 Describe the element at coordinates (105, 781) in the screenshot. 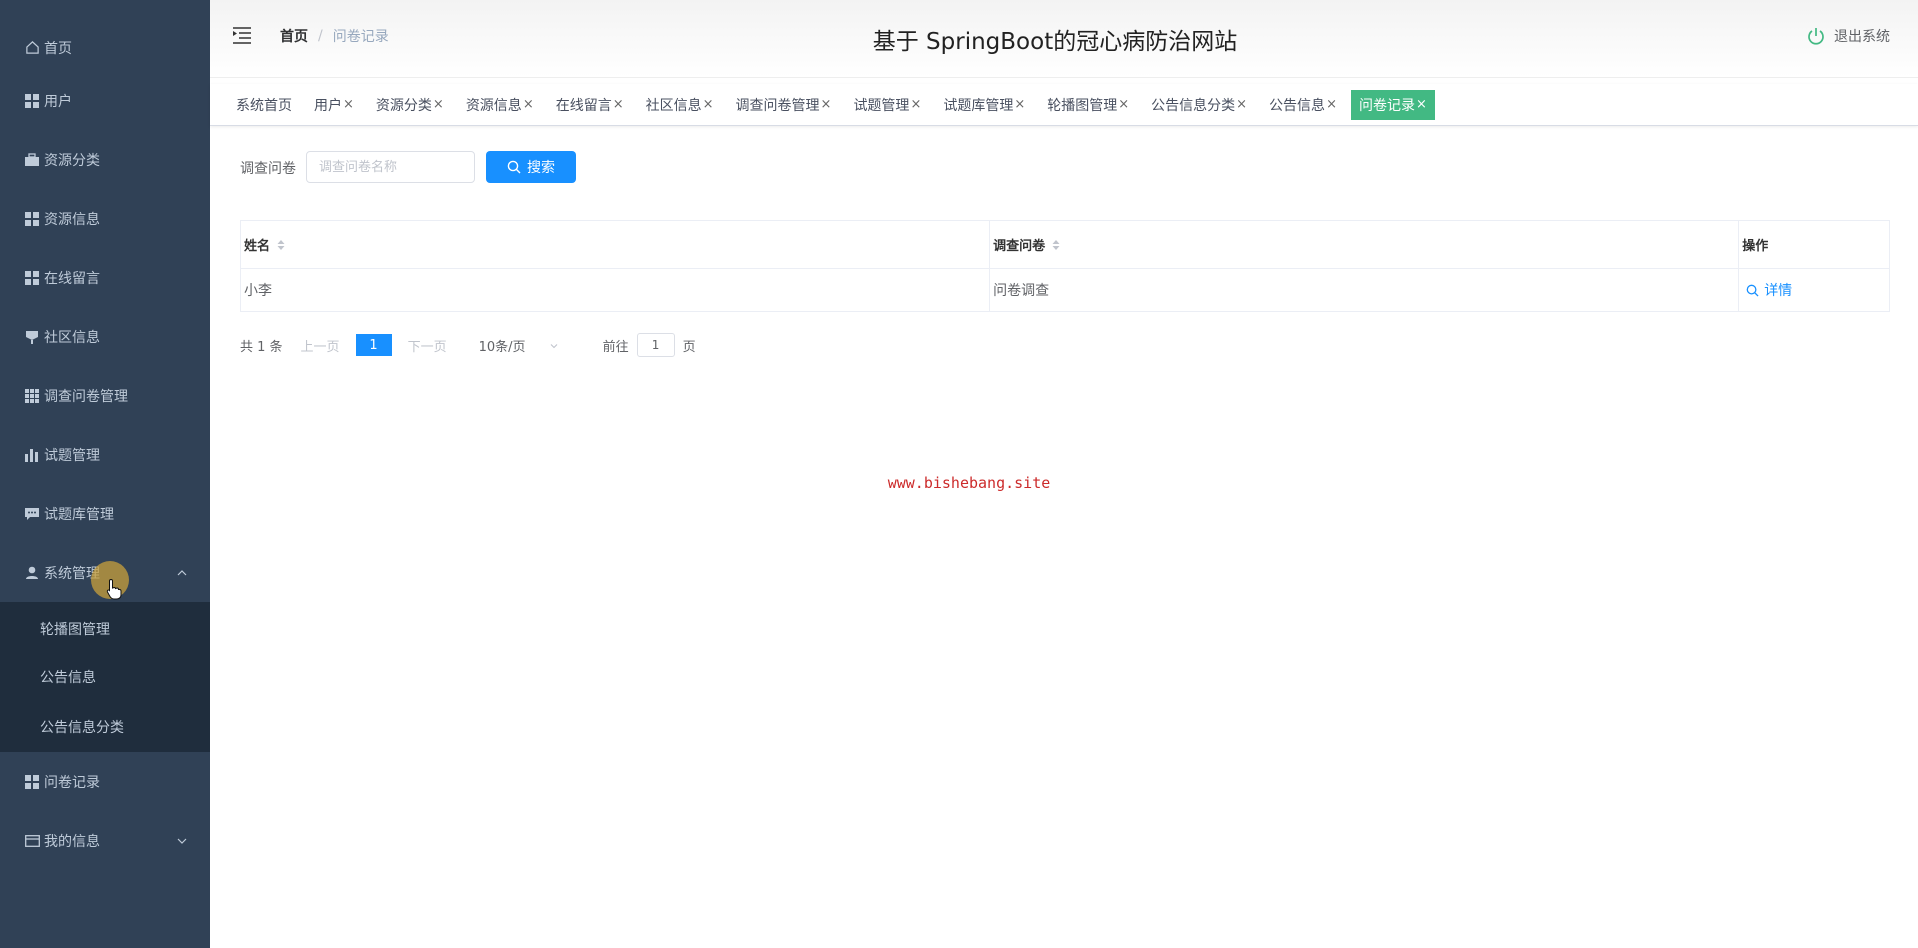

I see `sidebar-item-survey-records: 问卷记录` at that location.